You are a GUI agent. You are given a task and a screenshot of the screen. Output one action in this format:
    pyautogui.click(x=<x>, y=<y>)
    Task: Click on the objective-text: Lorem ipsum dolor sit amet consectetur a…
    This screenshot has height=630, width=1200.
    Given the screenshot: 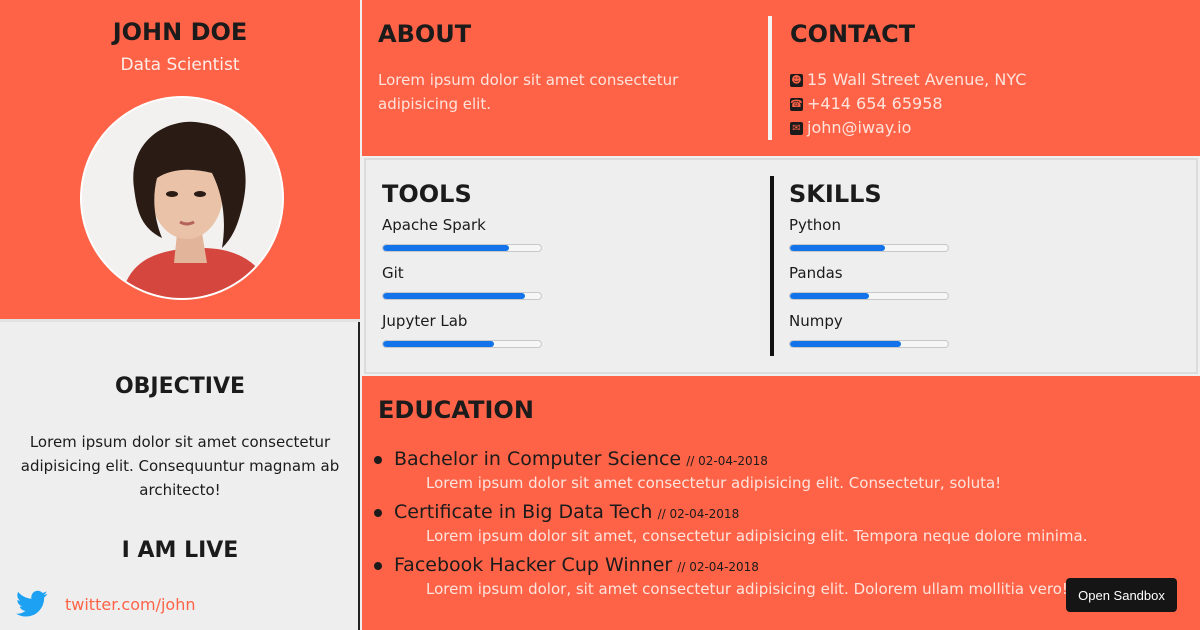 What is the action you would take?
    pyautogui.click(x=180, y=466)
    